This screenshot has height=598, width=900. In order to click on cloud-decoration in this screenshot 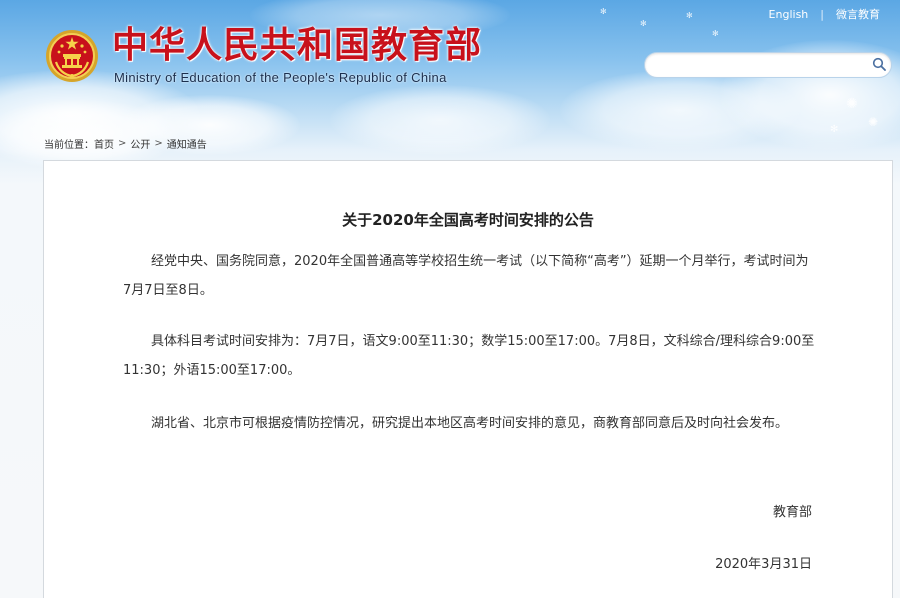, I will do `click(440, 120)`.